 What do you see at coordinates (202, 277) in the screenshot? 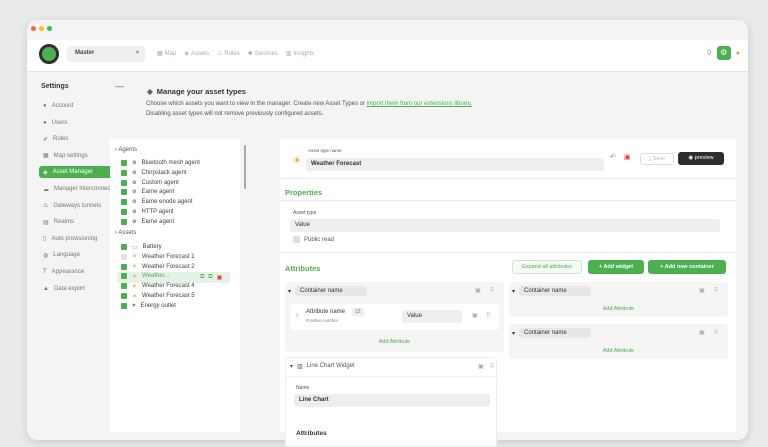
I see `edit-icon: ⧉` at bounding box center [202, 277].